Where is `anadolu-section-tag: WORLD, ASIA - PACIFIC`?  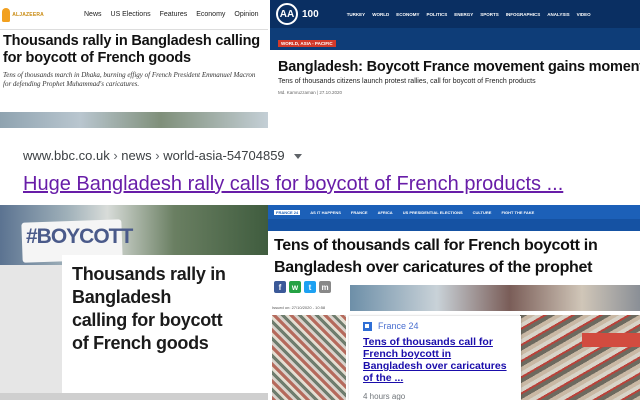
anadolu-section-tag: WORLD, ASIA - PACIFIC is located at coordinates (307, 43).